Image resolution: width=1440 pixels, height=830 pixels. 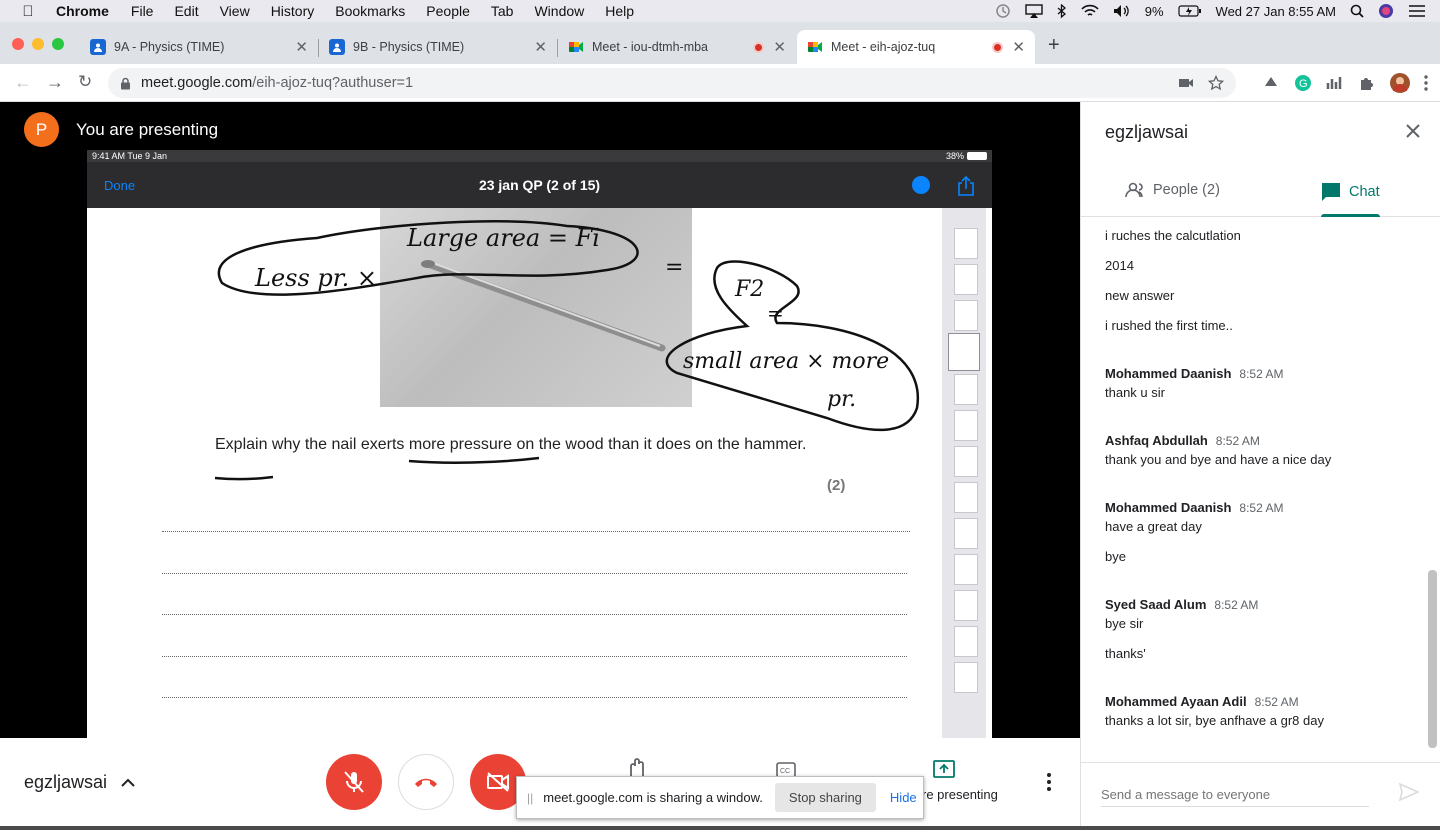 I want to click on bluetooth-icon, so click(x=1062, y=11).